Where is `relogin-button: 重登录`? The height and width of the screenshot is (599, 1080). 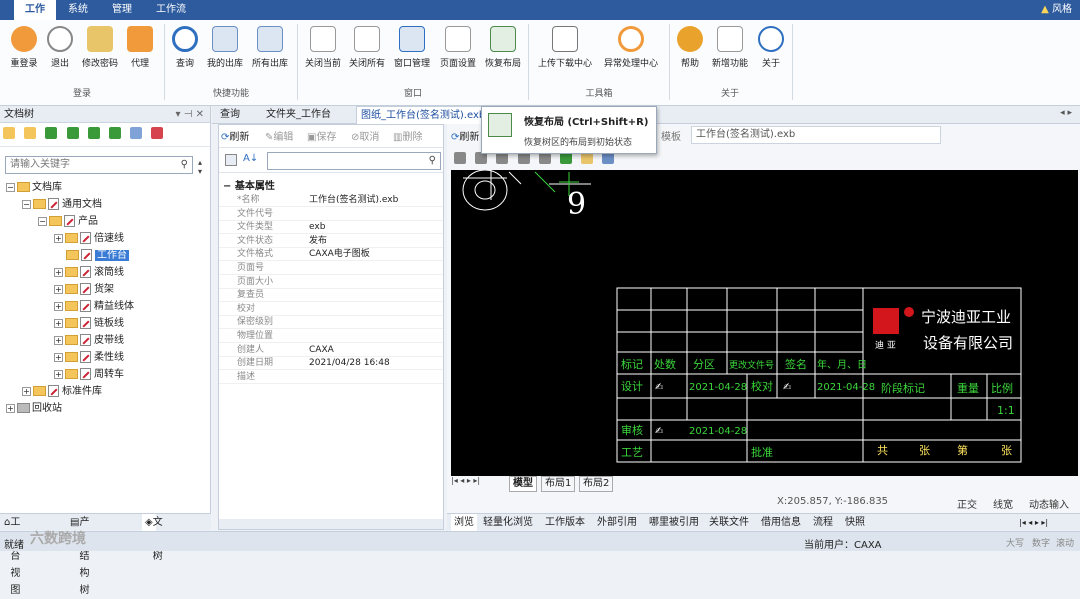 relogin-button: 重登录 is located at coordinates (24, 46).